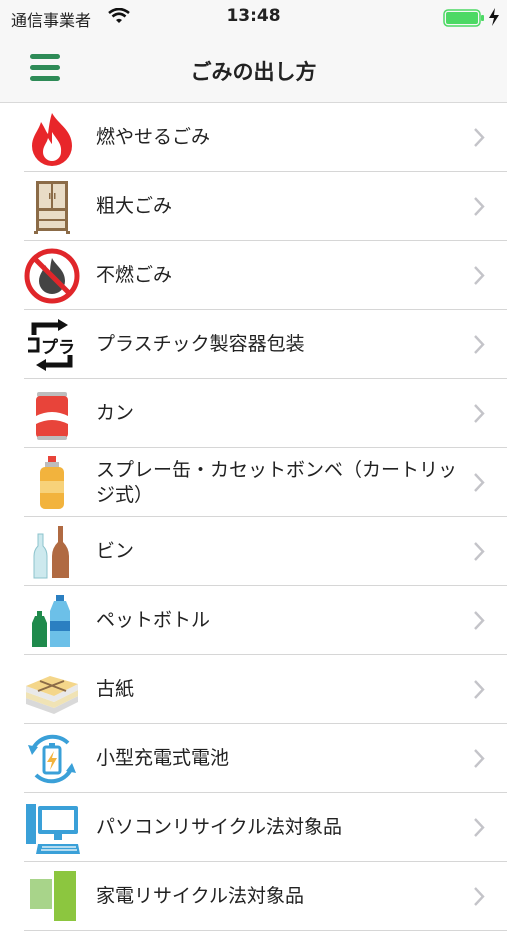  Describe the element at coordinates (277, 482) in the screenshot. I see `list-item-label: スプレー缶・カセットボンベ（カートリッジ式）` at that location.